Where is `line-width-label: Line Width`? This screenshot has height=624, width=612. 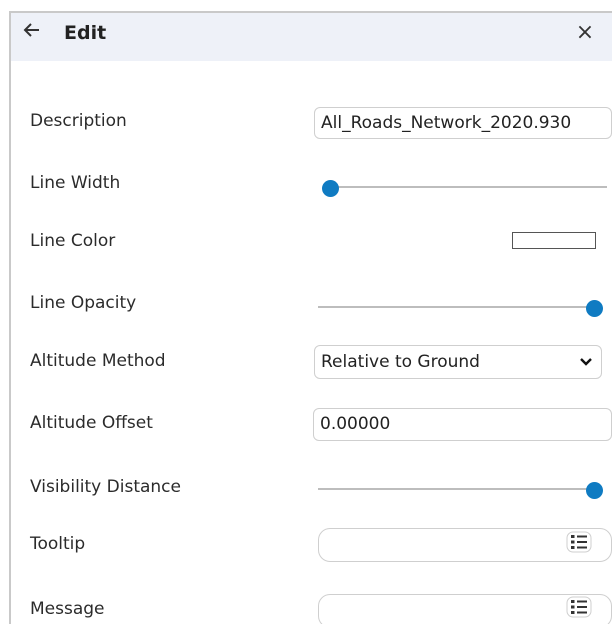 line-width-label: Line Width is located at coordinates (75, 183).